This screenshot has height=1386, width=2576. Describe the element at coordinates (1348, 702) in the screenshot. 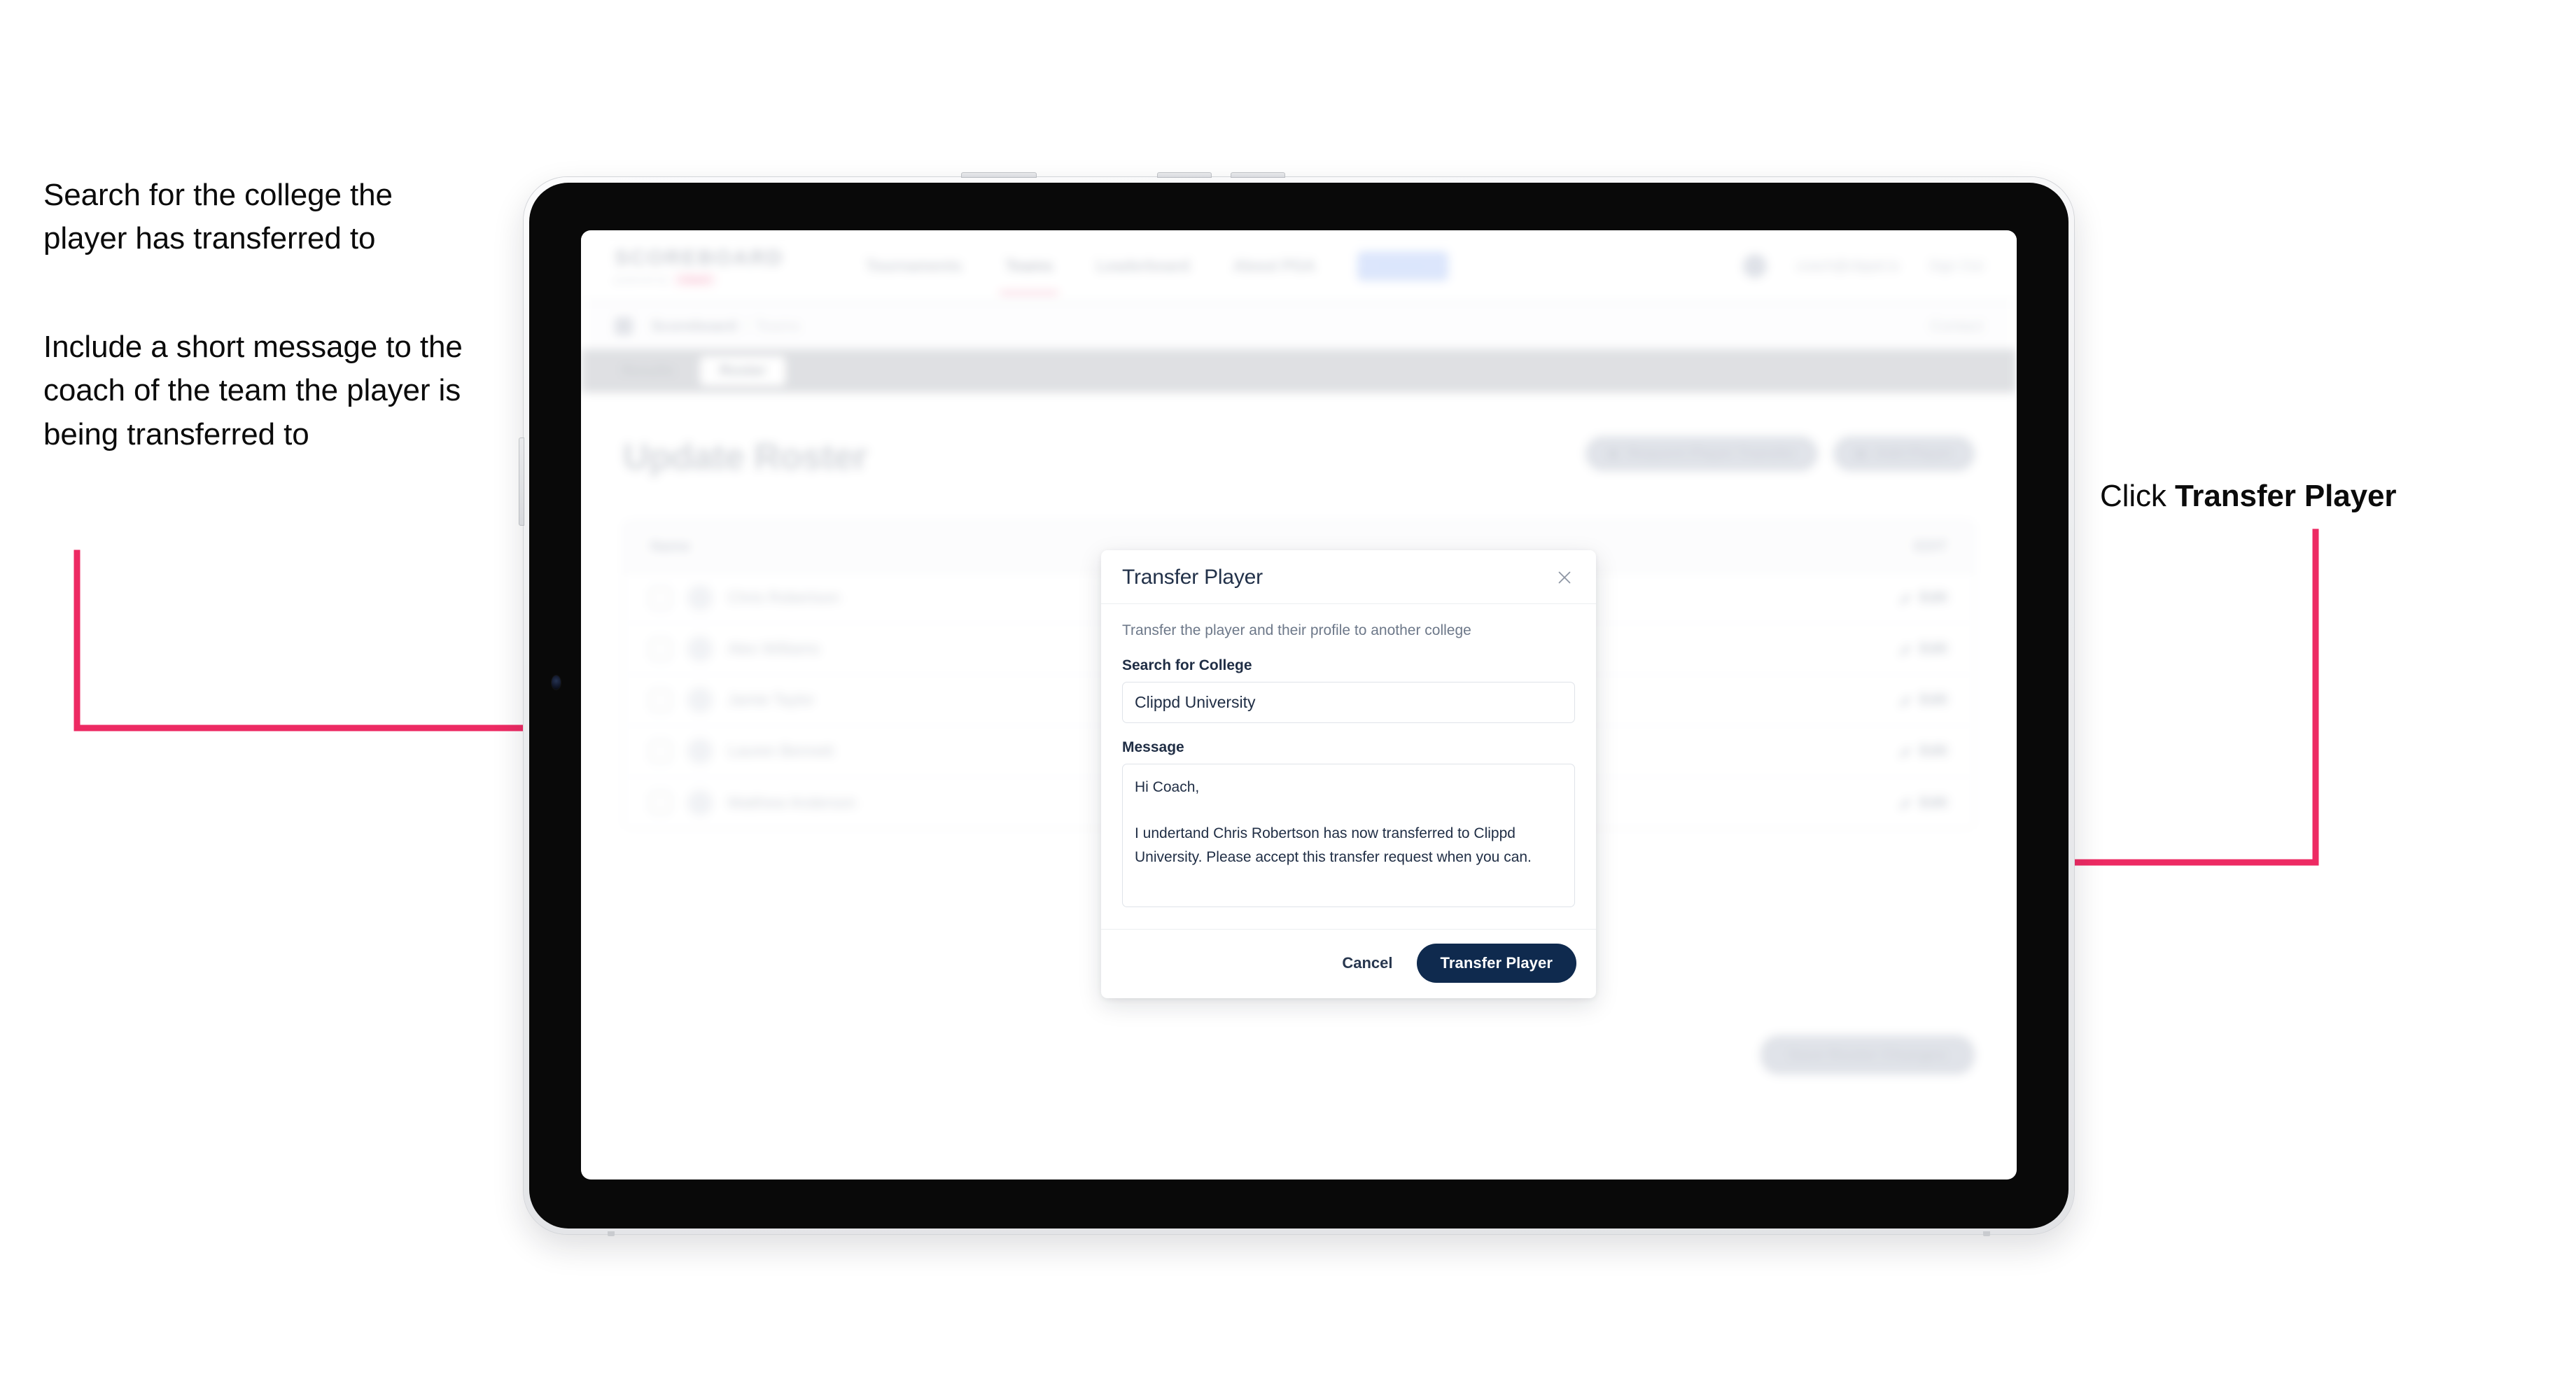

I see `search-college-input` at that location.